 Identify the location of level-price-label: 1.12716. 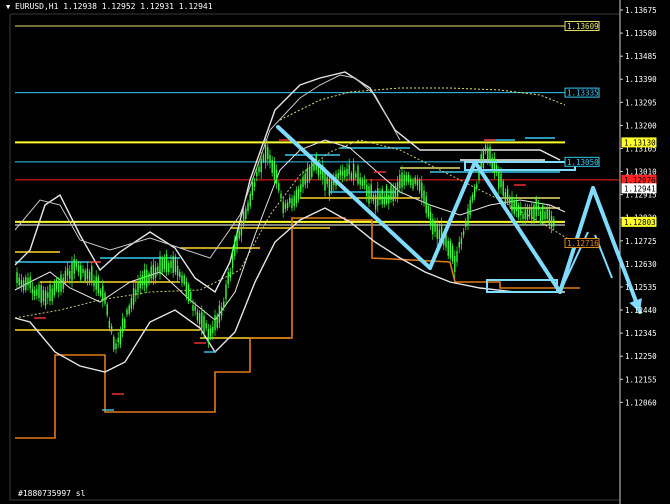
(583, 243).